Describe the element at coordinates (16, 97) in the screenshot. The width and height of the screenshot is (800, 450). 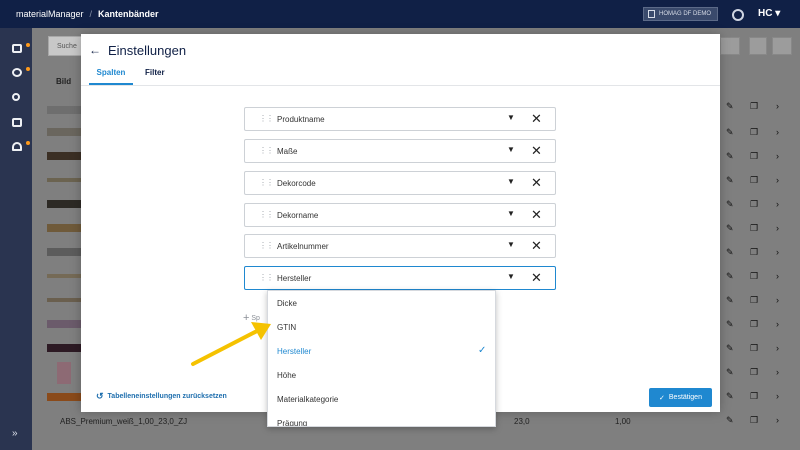
I see `nav-disc-icon` at that location.